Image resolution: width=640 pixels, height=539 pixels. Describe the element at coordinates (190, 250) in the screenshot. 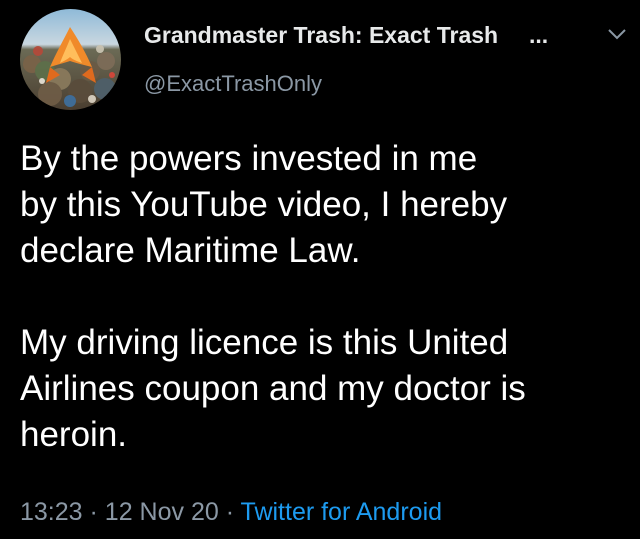

I see `tweet-line: declare Maritime Law.` at that location.